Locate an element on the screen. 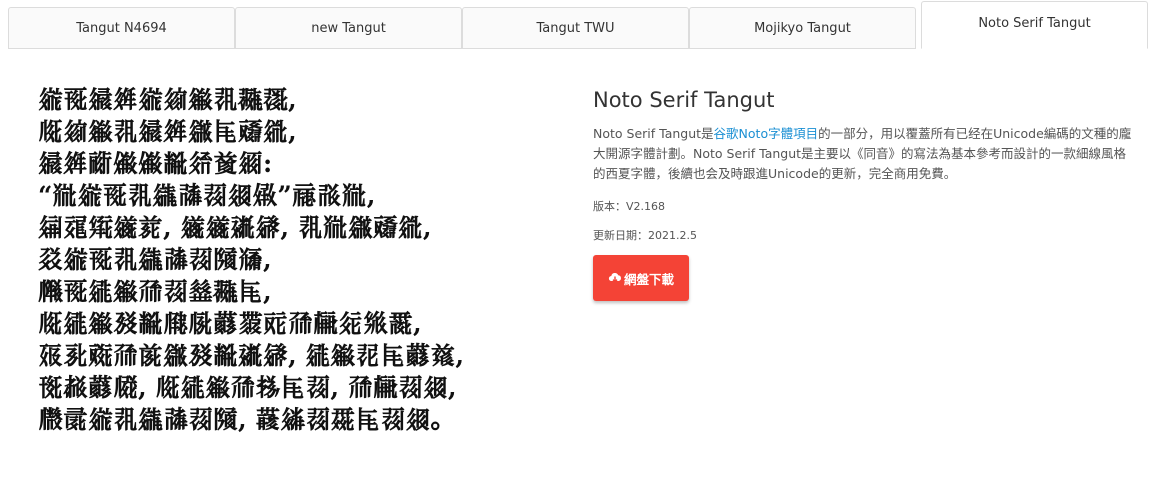  sample-line: 𗆼𗀔𗧓𗪞𗗙𗖌𗶠𗖵𗹭, is located at coordinates (155, 291).